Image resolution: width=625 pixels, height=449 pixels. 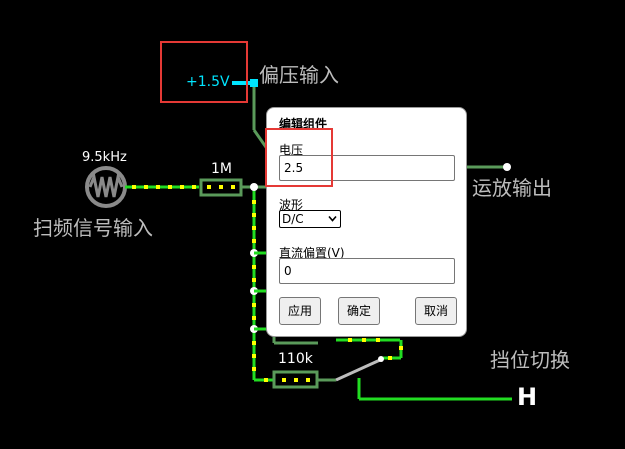 I want to click on opamp-output-node, so click(x=507, y=167).